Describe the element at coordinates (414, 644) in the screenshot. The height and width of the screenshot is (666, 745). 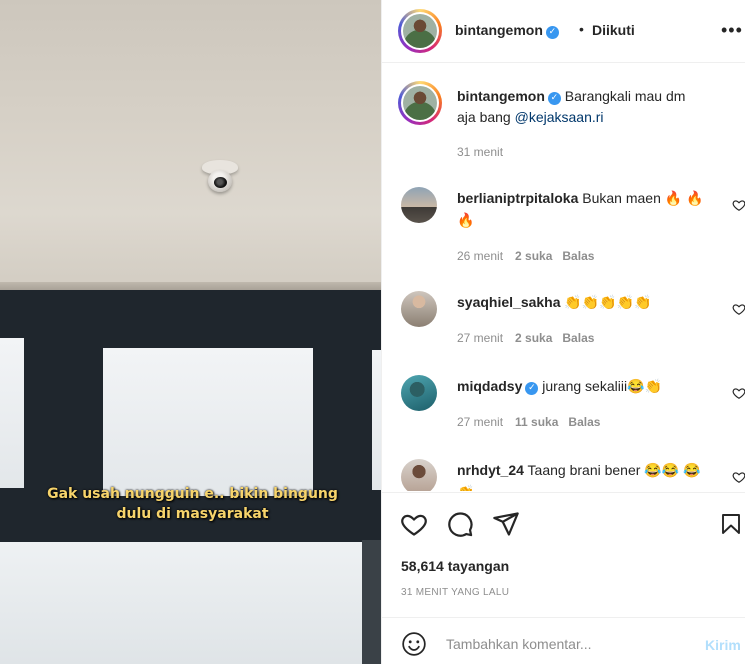
I see `smile-icon` at that location.